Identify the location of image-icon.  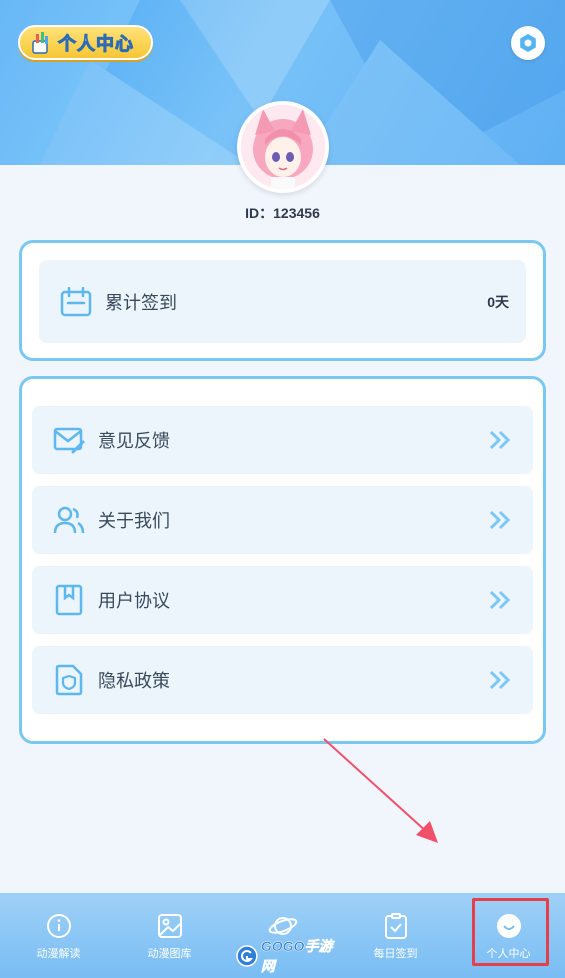
(169, 926).